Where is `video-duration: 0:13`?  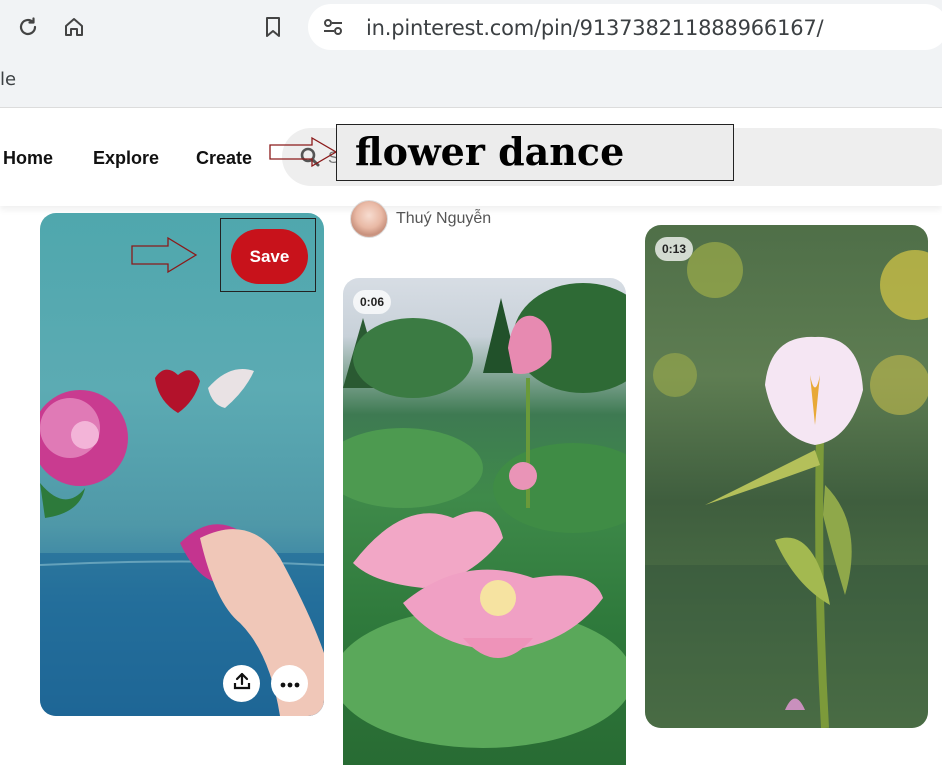 video-duration: 0:13 is located at coordinates (674, 249).